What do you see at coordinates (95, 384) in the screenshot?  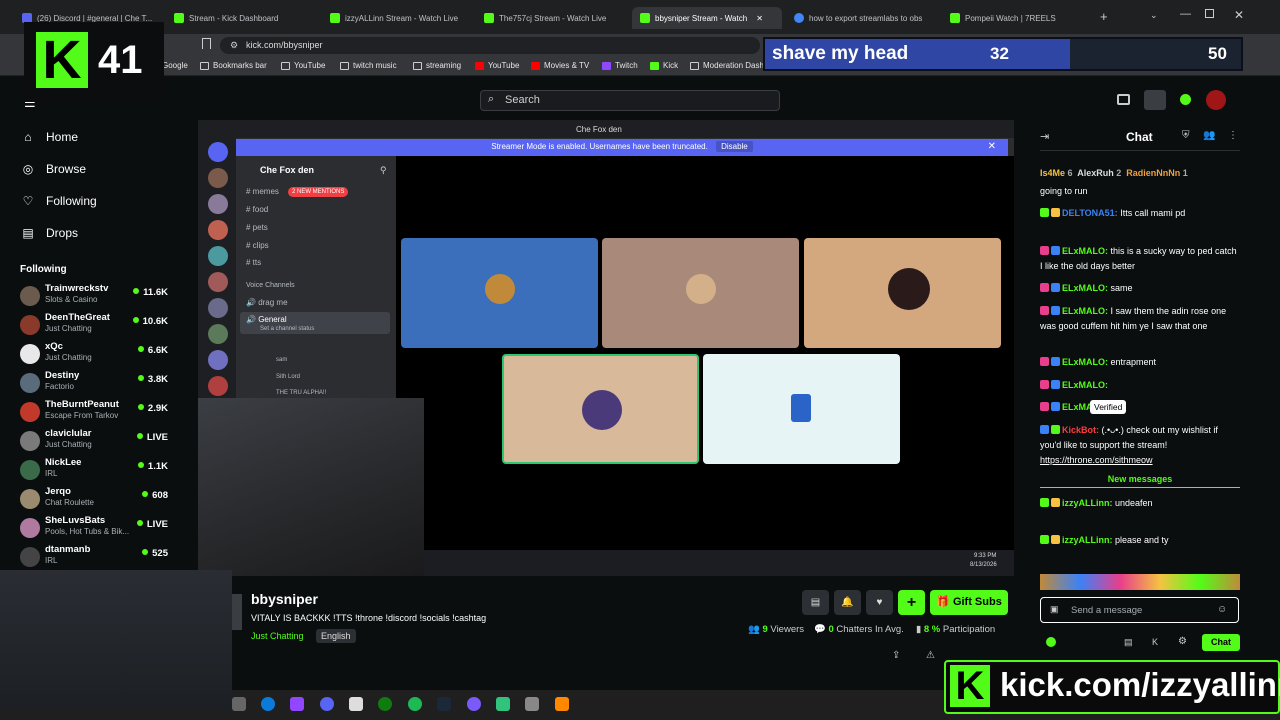 I see `following-item: Destiny Factorio 3.8K` at bounding box center [95, 384].